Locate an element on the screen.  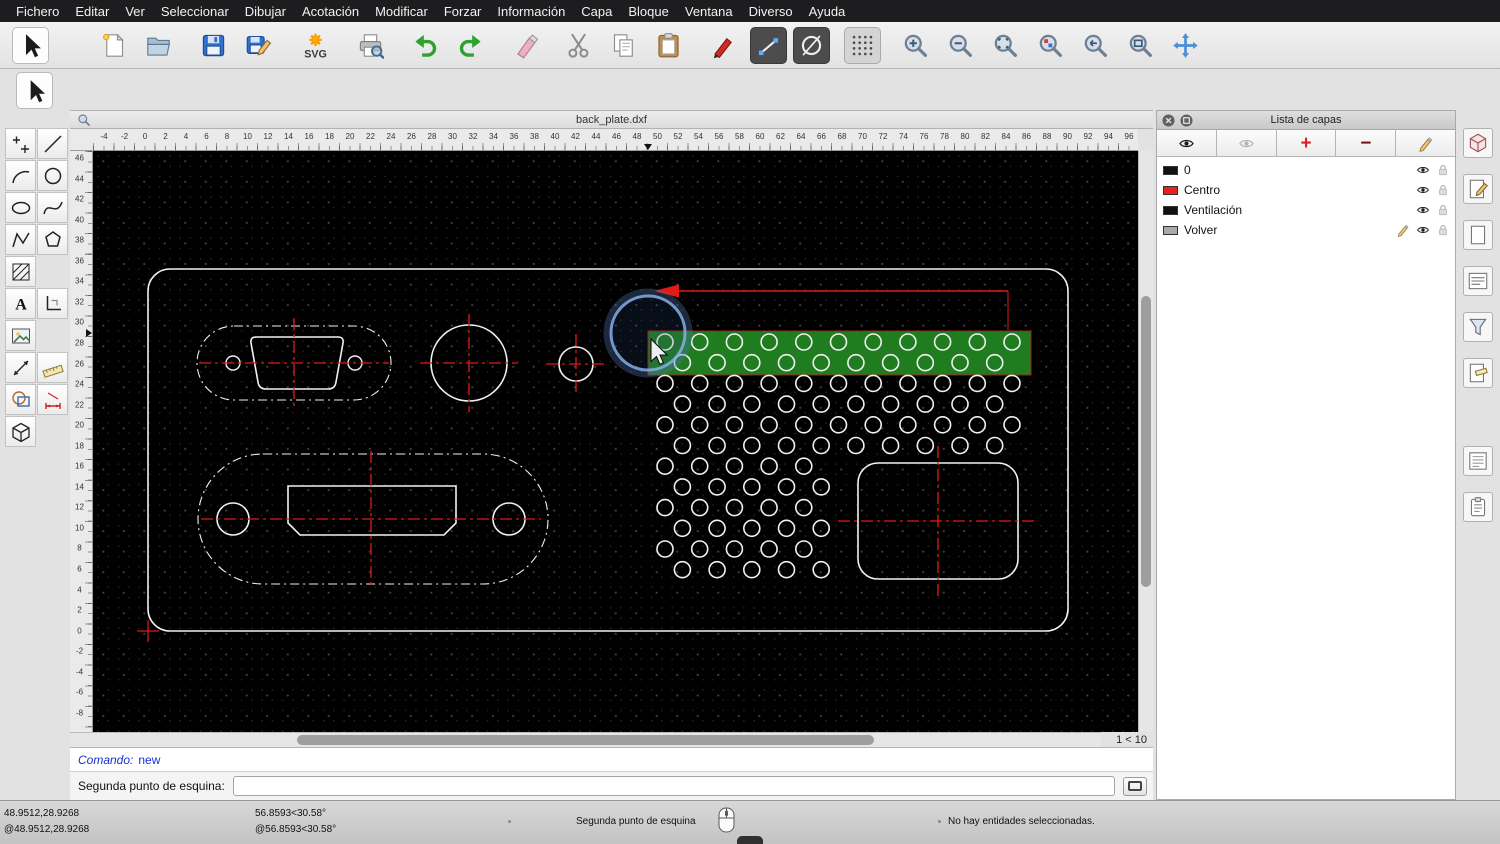
polygon-tool is located at coordinates (52, 239).